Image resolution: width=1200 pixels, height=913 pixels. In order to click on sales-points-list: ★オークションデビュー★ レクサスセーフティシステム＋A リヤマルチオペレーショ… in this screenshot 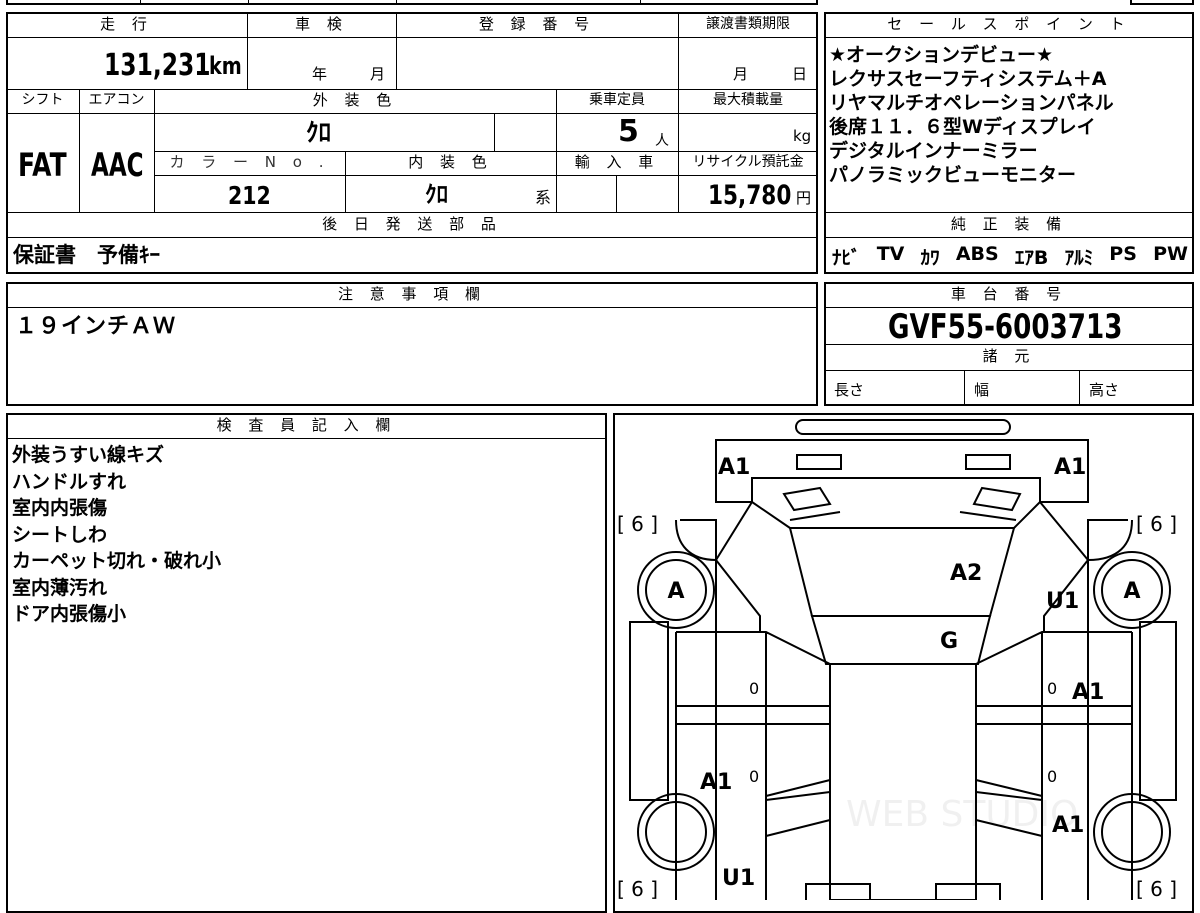, I will do `click(1010, 115)`.